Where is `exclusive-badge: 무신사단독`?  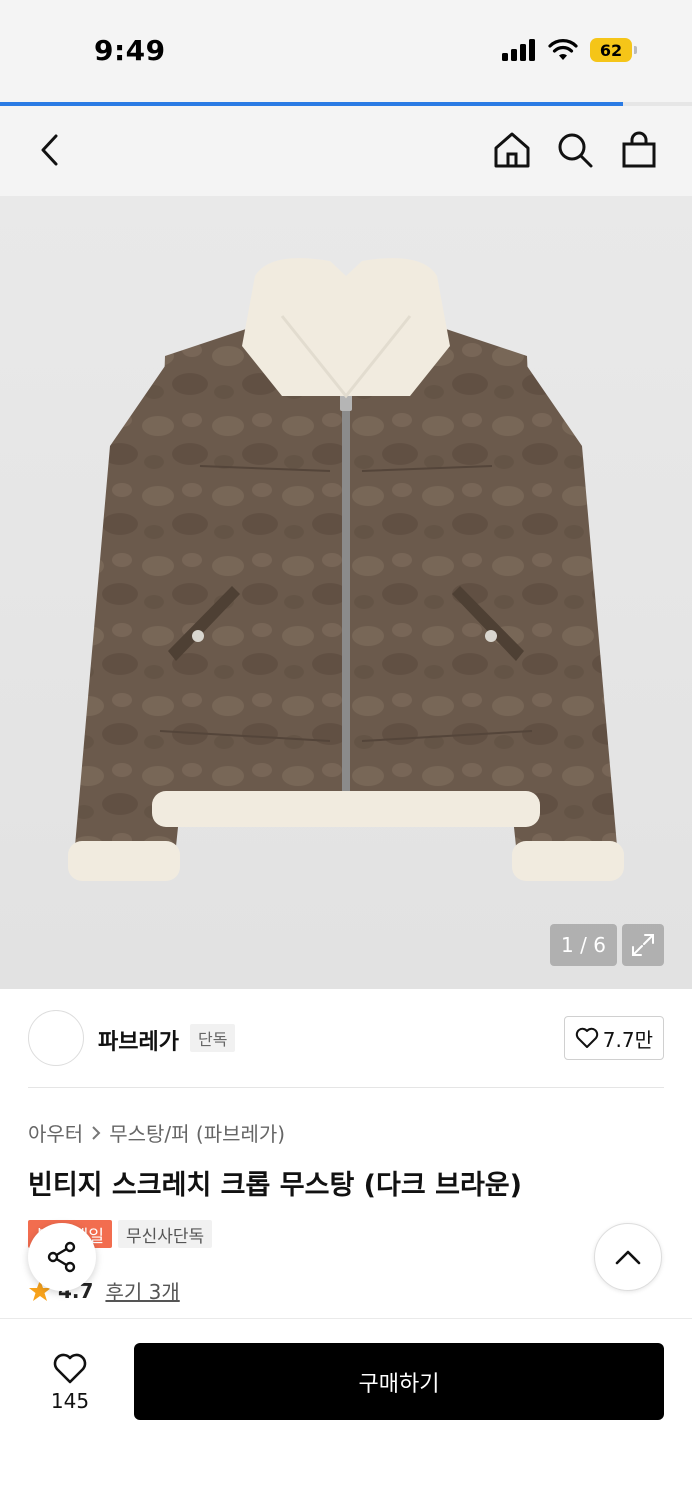
exclusive-badge: 무신사단독 is located at coordinates (165, 1234).